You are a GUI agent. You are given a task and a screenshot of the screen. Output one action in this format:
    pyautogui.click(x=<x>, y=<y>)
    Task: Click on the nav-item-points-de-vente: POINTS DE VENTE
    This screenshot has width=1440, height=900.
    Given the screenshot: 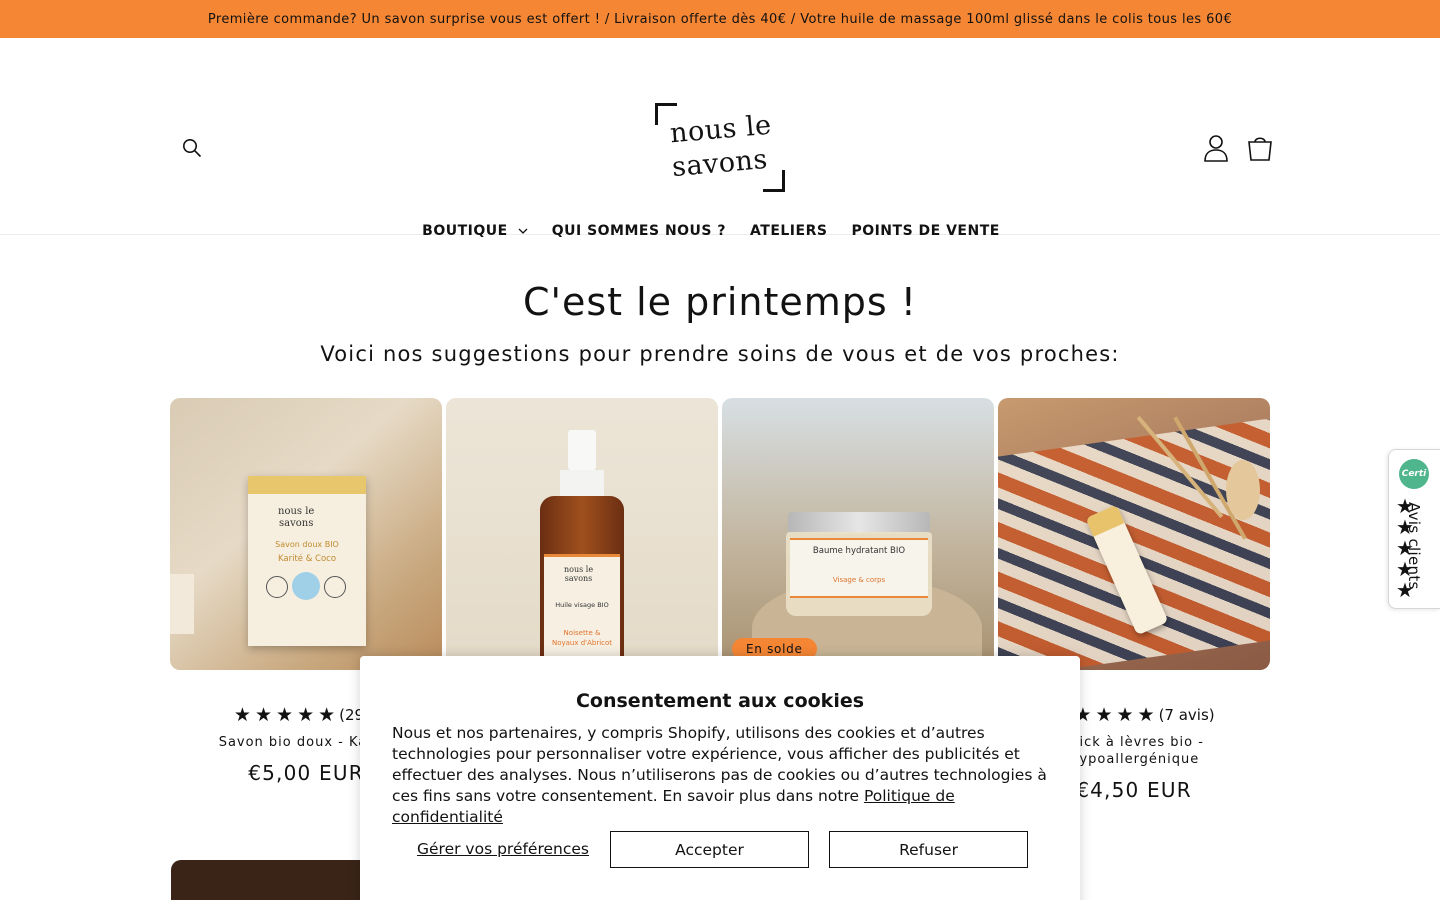 What is the action you would take?
    pyautogui.click(x=925, y=231)
    